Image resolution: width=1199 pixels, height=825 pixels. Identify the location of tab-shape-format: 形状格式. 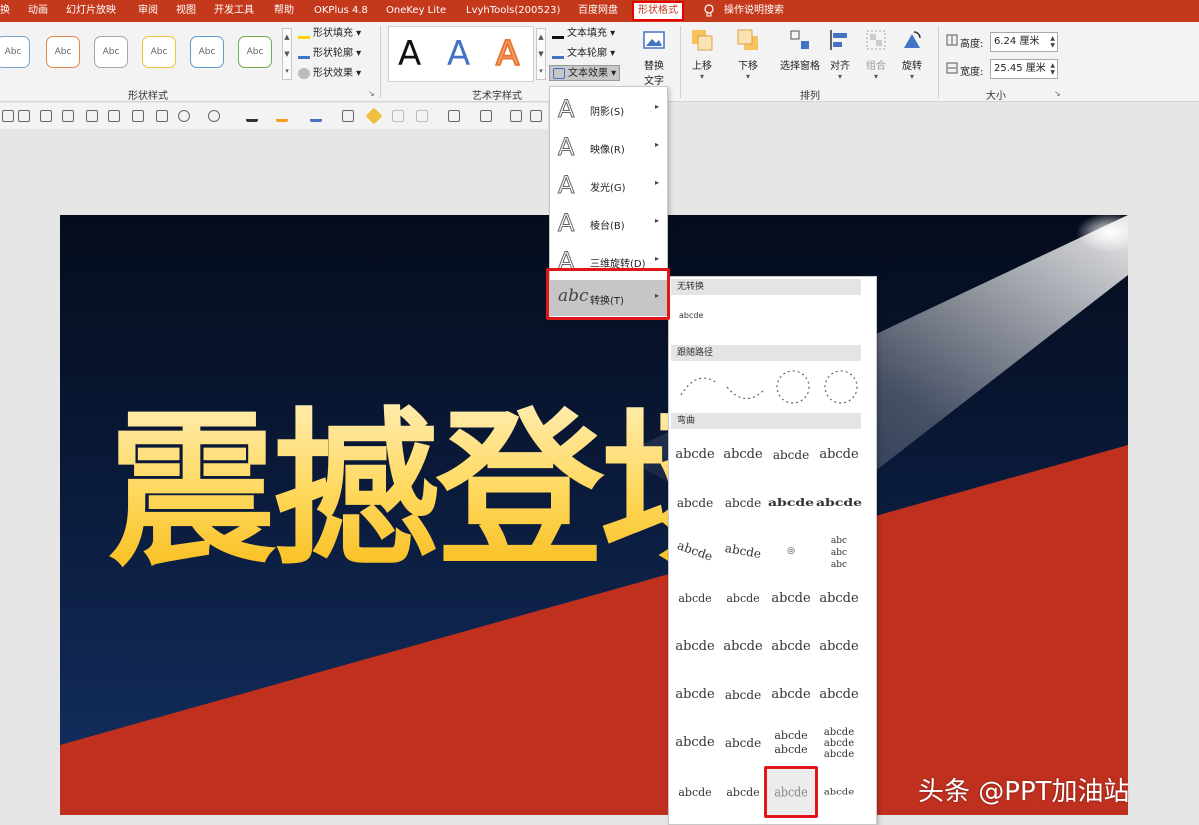
(658, 11).